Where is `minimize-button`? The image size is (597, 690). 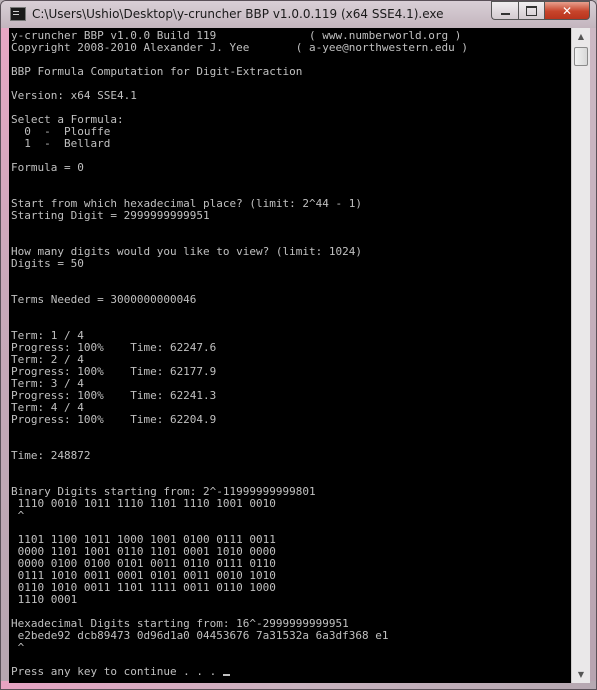
minimize-button is located at coordinates (504, 10).